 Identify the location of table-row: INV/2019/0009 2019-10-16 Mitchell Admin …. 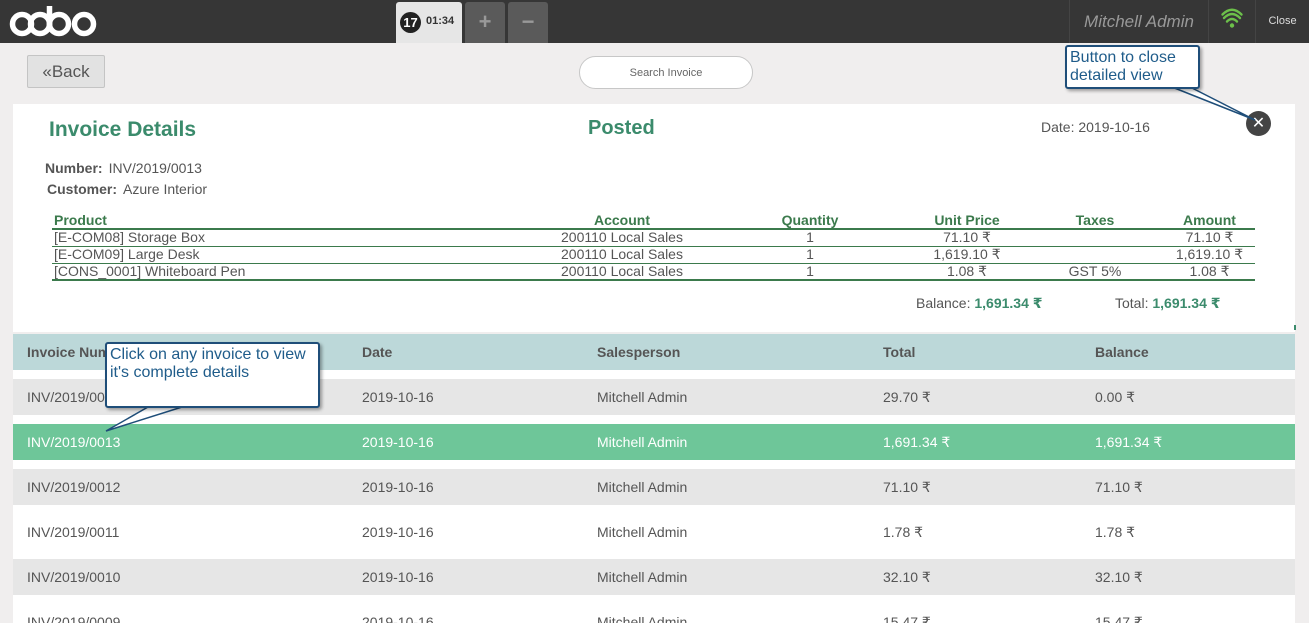
(654, 613).